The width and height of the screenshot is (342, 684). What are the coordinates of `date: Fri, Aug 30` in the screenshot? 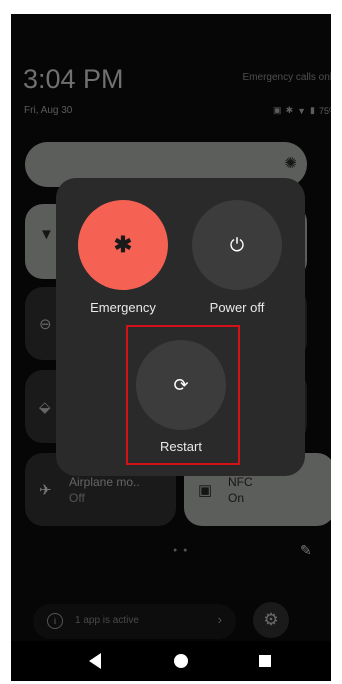 It's located at (48, 110).